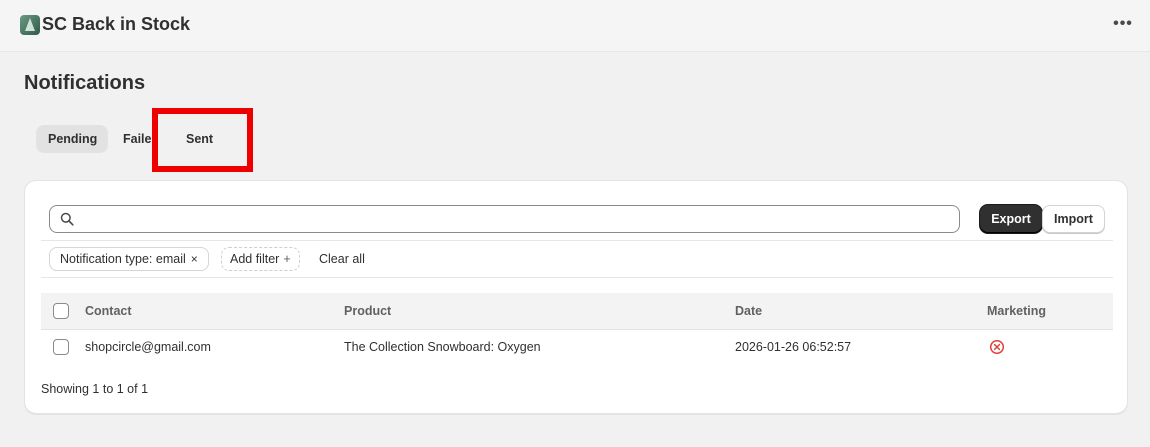  Describe the element at coordinates (748, 311) in the screenshot. I see `column-header-date: Date` at that location.